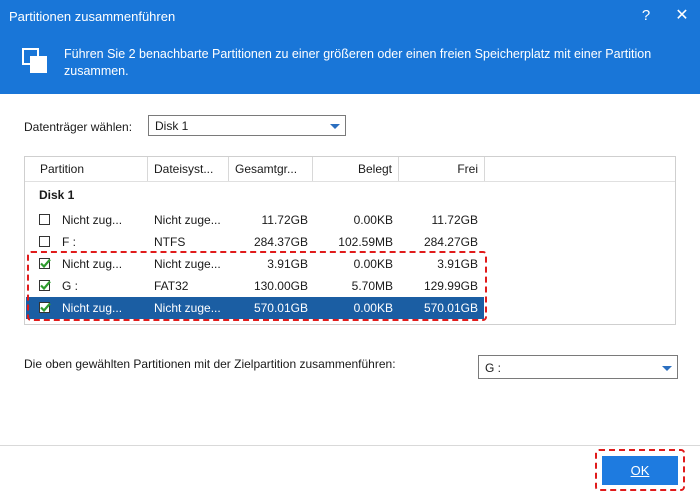 The width and height of the screenshot is (700, 500). Describe the element at coordinates (34, 60) in the screenshot. I see `merge-partitions-icon` at that location.